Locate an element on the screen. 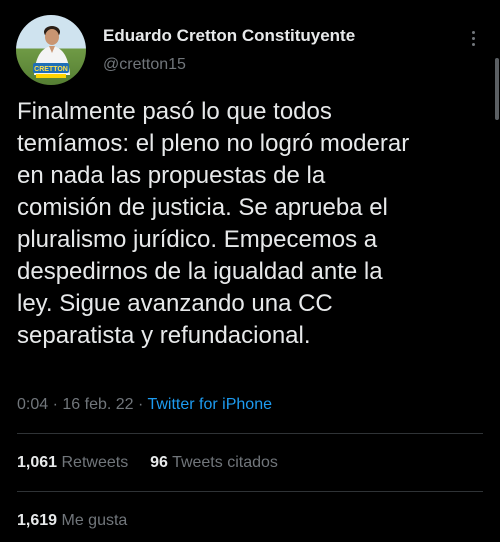 Image resolution: width=500 pixels, height=542 pixels. tweet-time: 0:04 is located at coordinates (32, 404).